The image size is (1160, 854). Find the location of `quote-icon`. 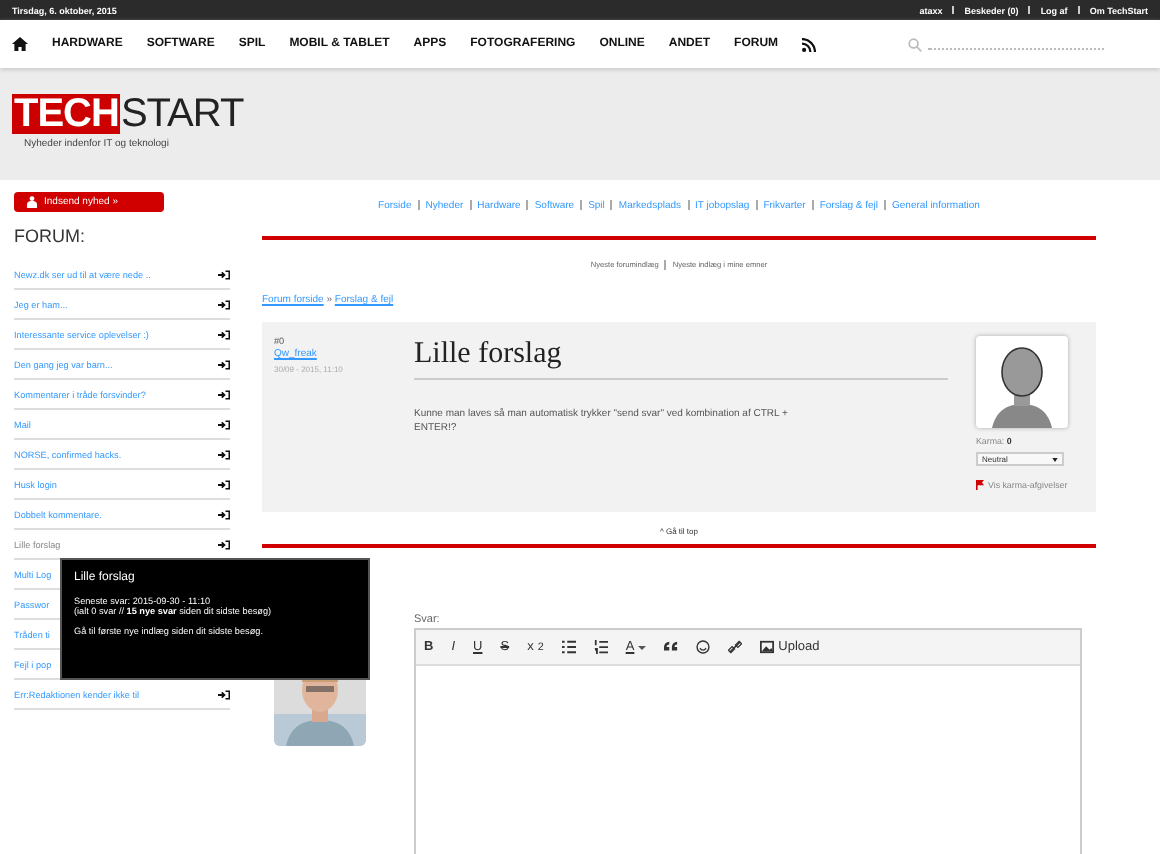

quote-icon is located at coordinates (671, 647).